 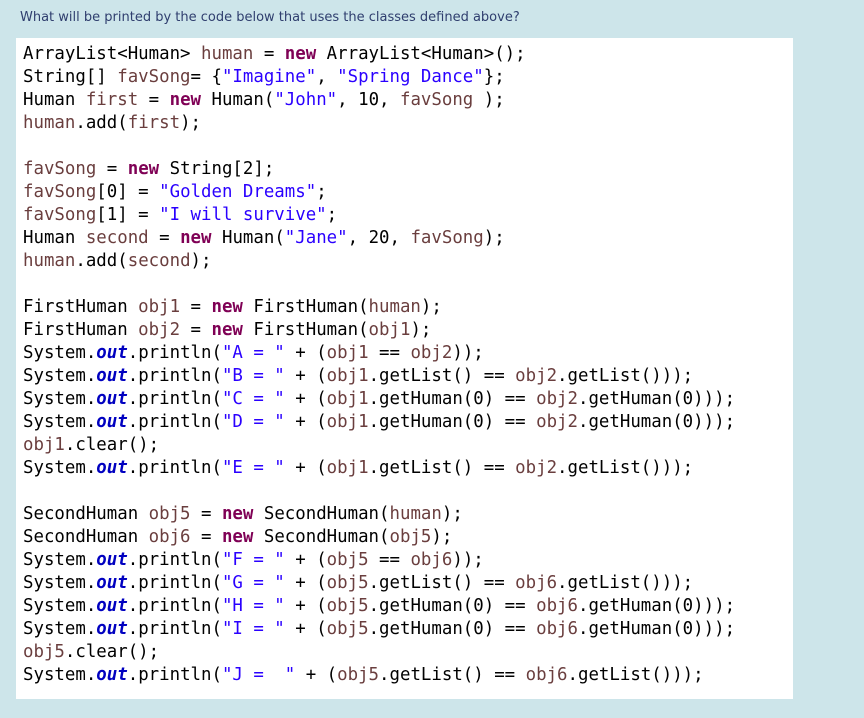 What do you see at coordinates (494, 77) in the screenshot?
I see `code-text: };` at bounding box center [494, 77].